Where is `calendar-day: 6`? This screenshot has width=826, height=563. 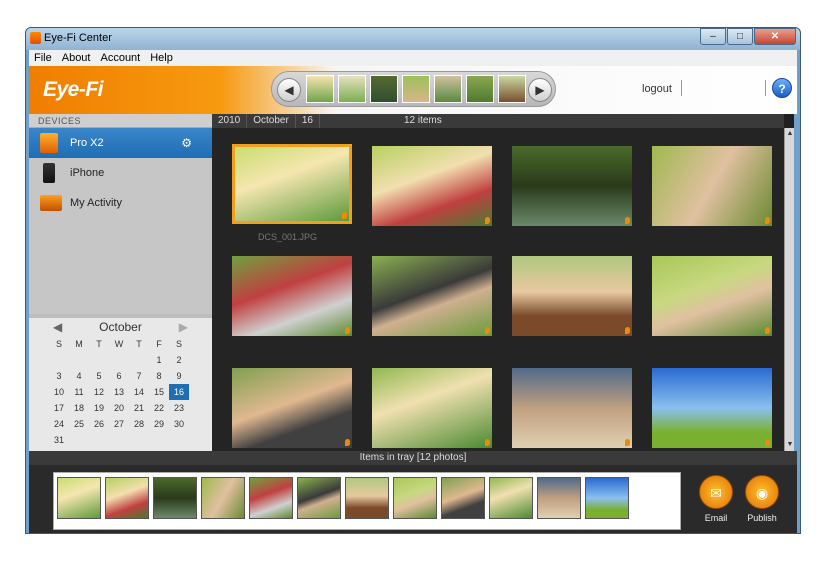 calendar-day: 6 is located at coordinates (119, 376).